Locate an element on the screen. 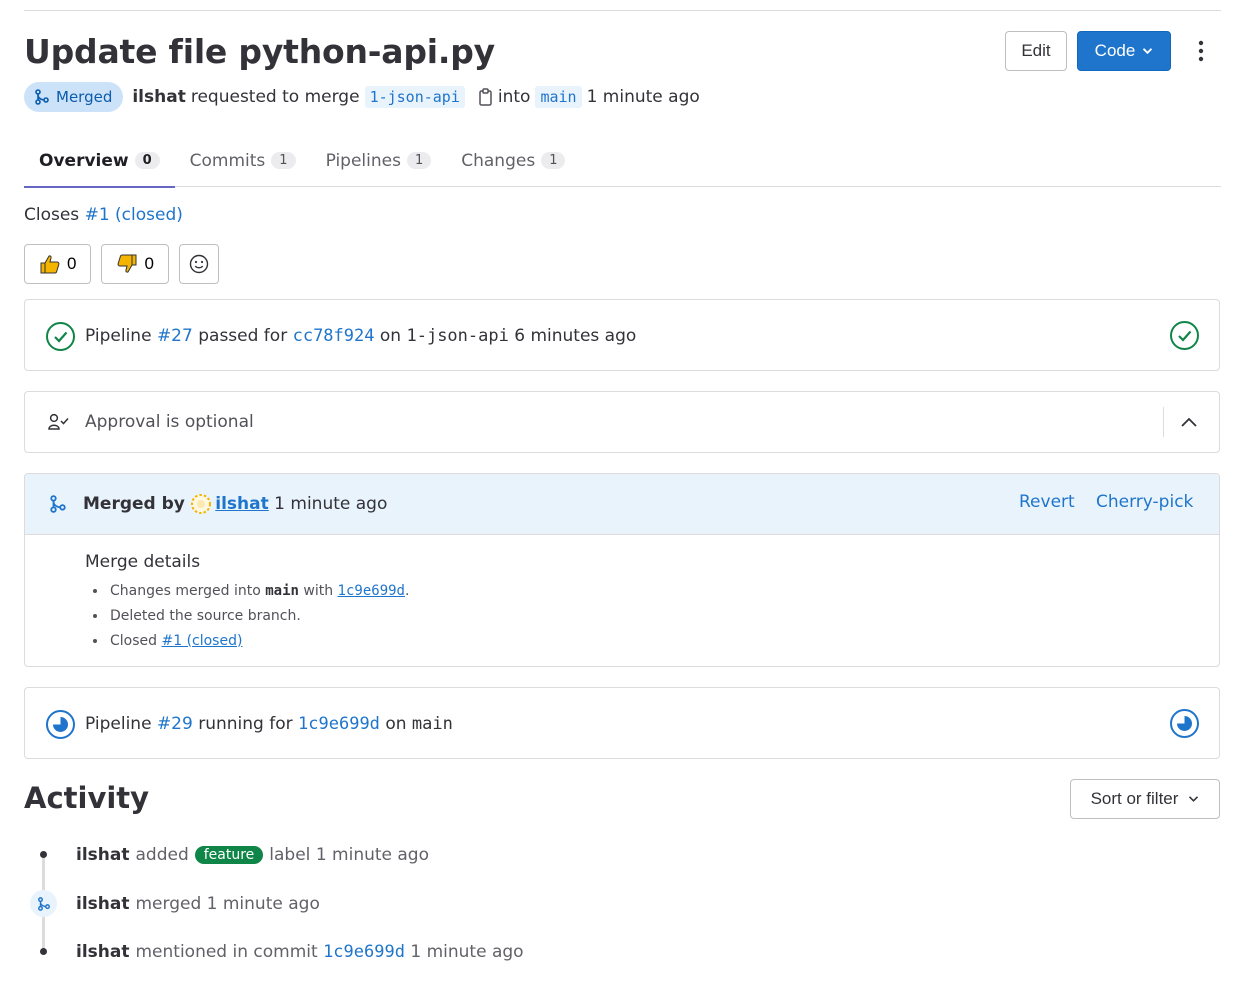 This screenshot has width=1245, height=985. tab-commits: Commits 1 is located at coordinates (243, 160).